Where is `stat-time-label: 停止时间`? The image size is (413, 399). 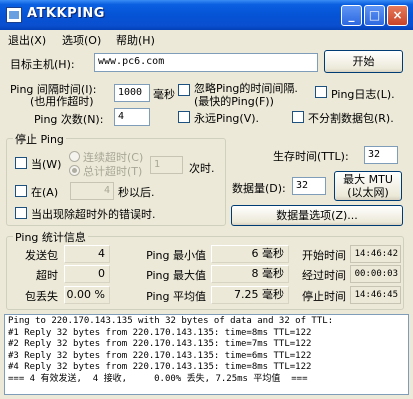
stat-time-label: 停止时间 is located at coordinates (324, 296).